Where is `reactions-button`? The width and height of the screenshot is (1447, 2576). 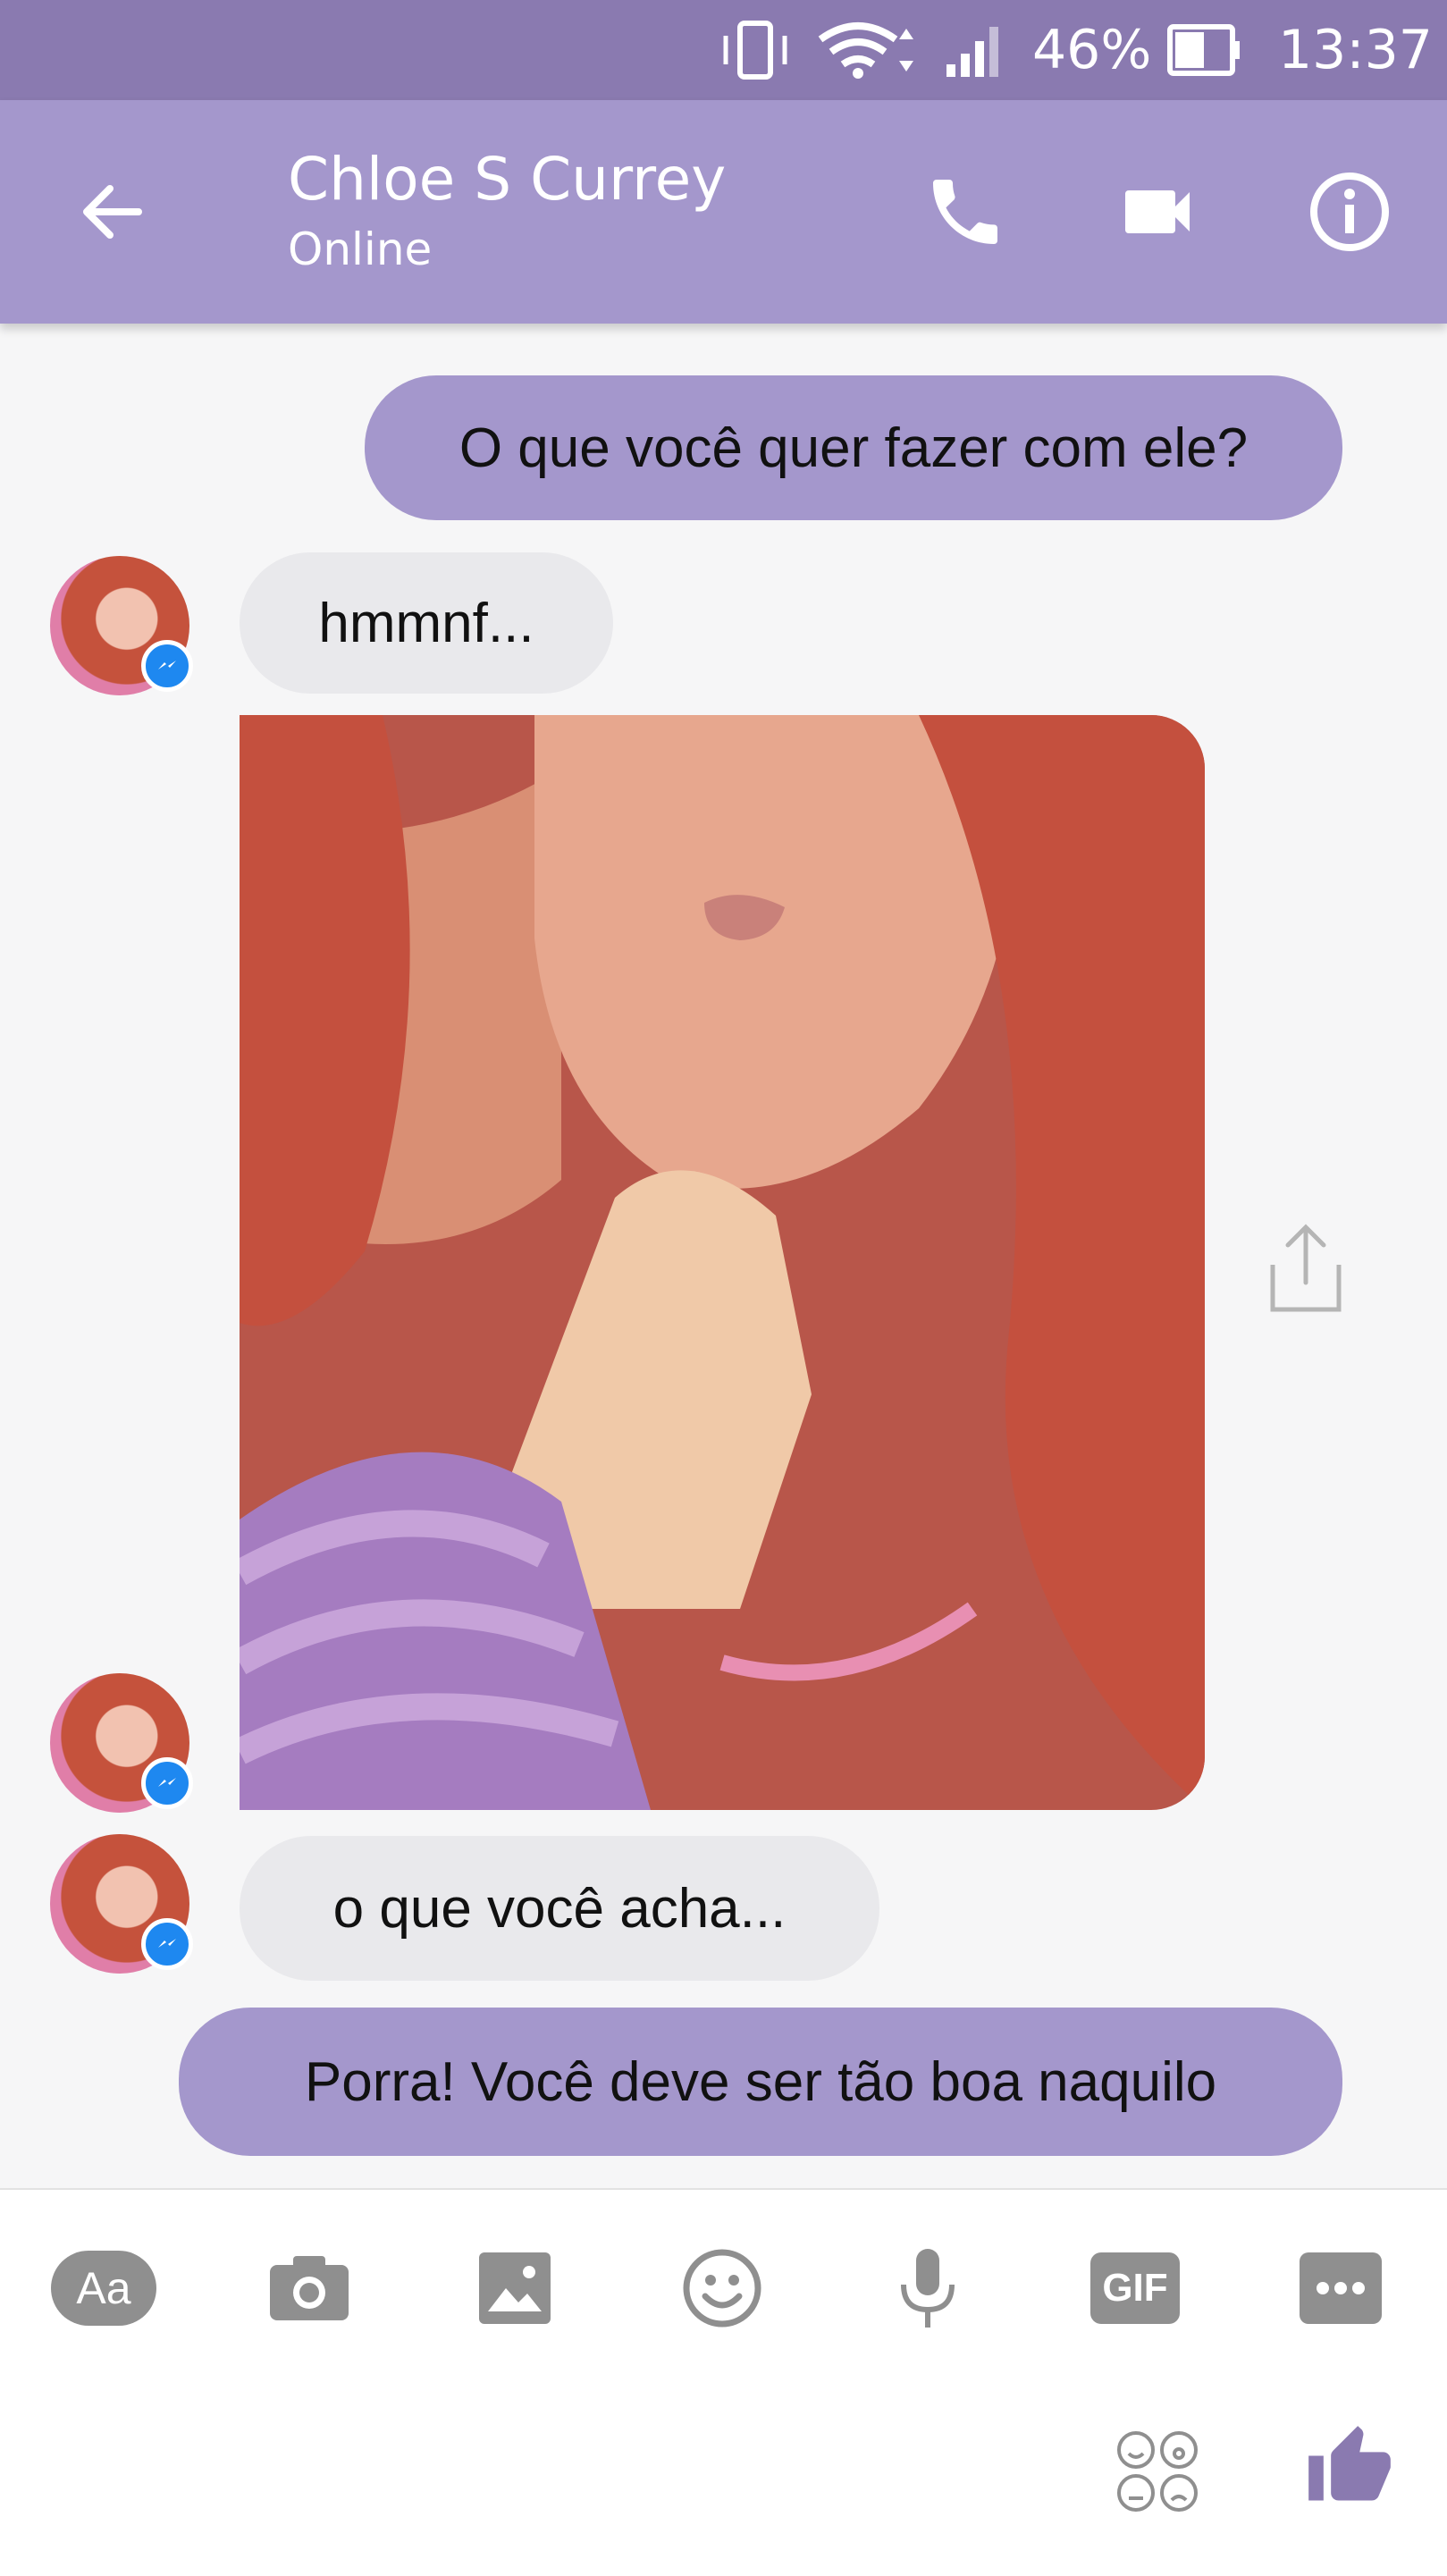
reactions-button is located at coordinates (1157, 2472).